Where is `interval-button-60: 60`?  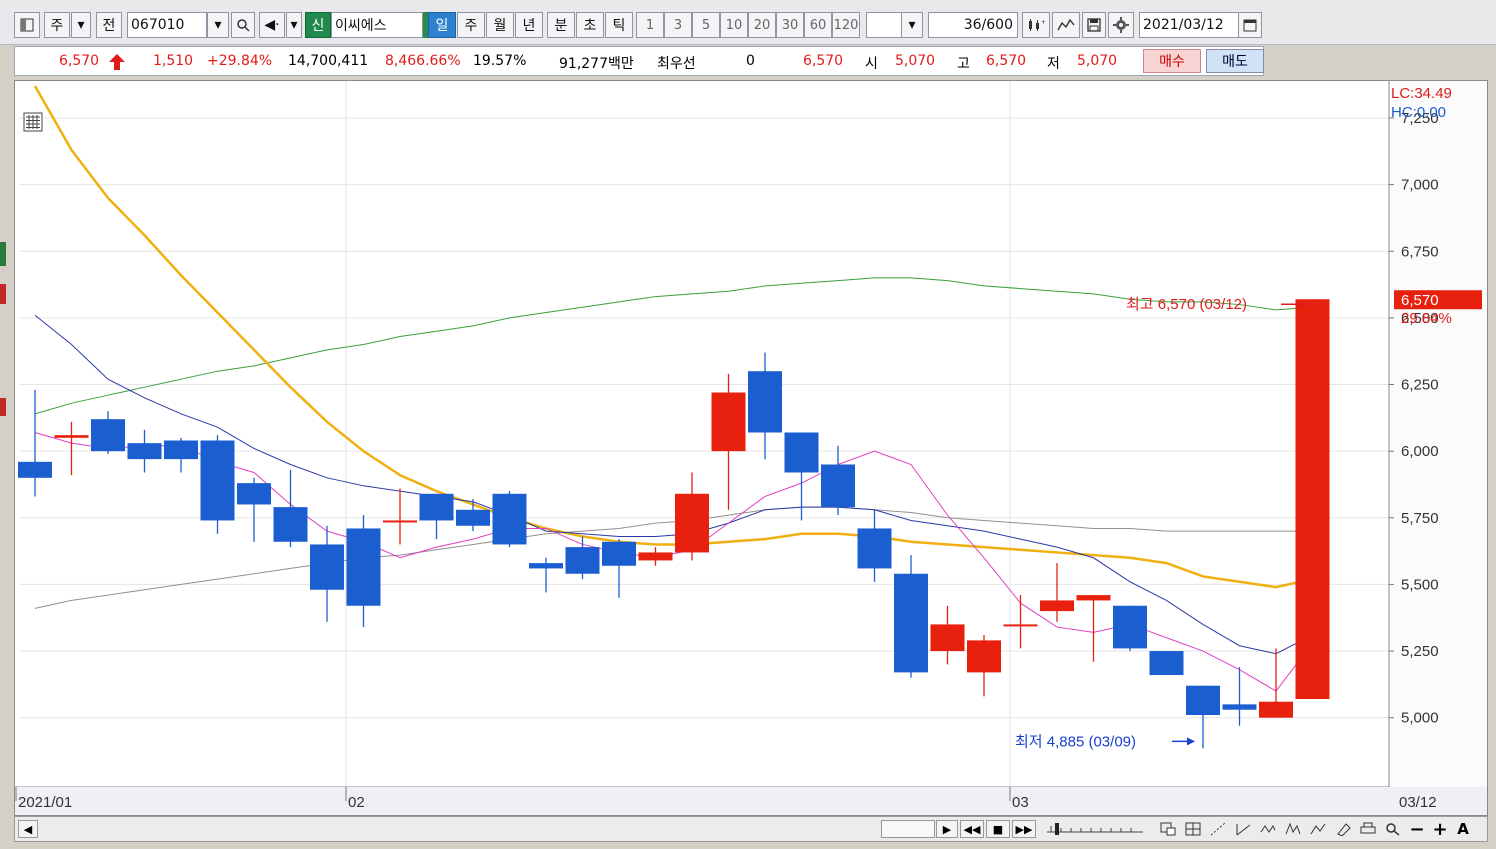
interval-button-60: 60 is located at coordinates (818, 25).